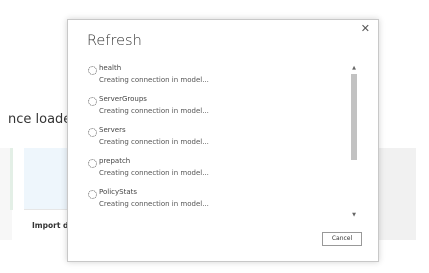 This screenshot has height=273, width=429. Describe the element at coordinates (11, 179) in the screenshot. I see `card-accent` at that location.